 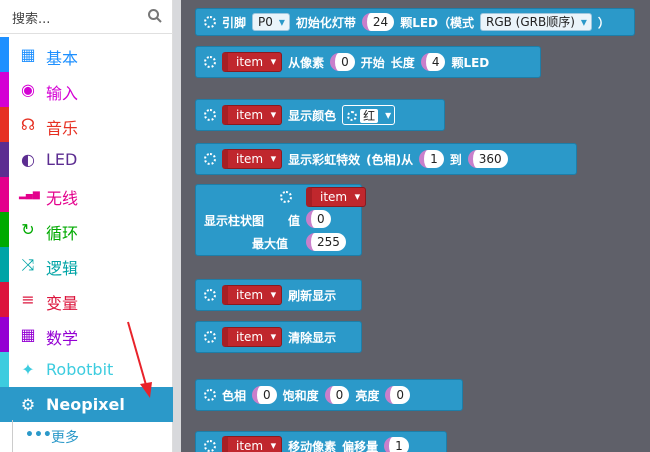 I want to click on saturation-input: 0, so click(x=337, y=395).